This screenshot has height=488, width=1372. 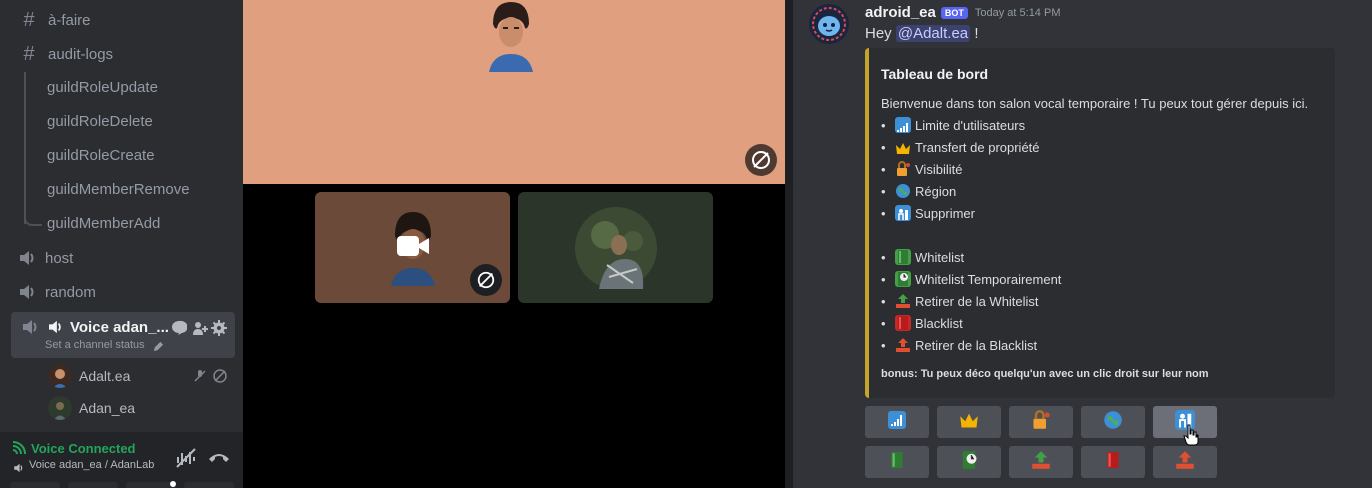 I want to click on channel-audit-logs: # audit-logs, so click(x=122, y=54).